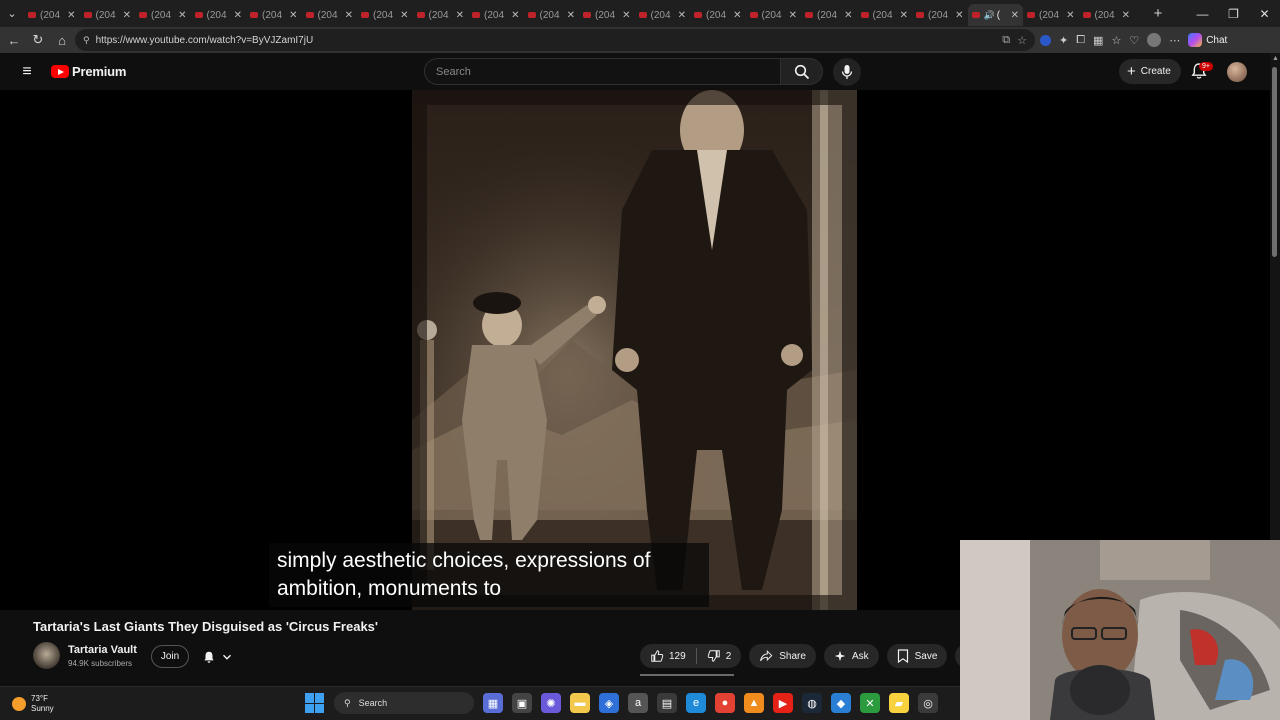 The height and width of the screenshot is (720, 1280). What do you see at coordinates (899, 703) in the screenshot?
I see `sticky-notes-icon: ▰` at bounding box center [899, 703].